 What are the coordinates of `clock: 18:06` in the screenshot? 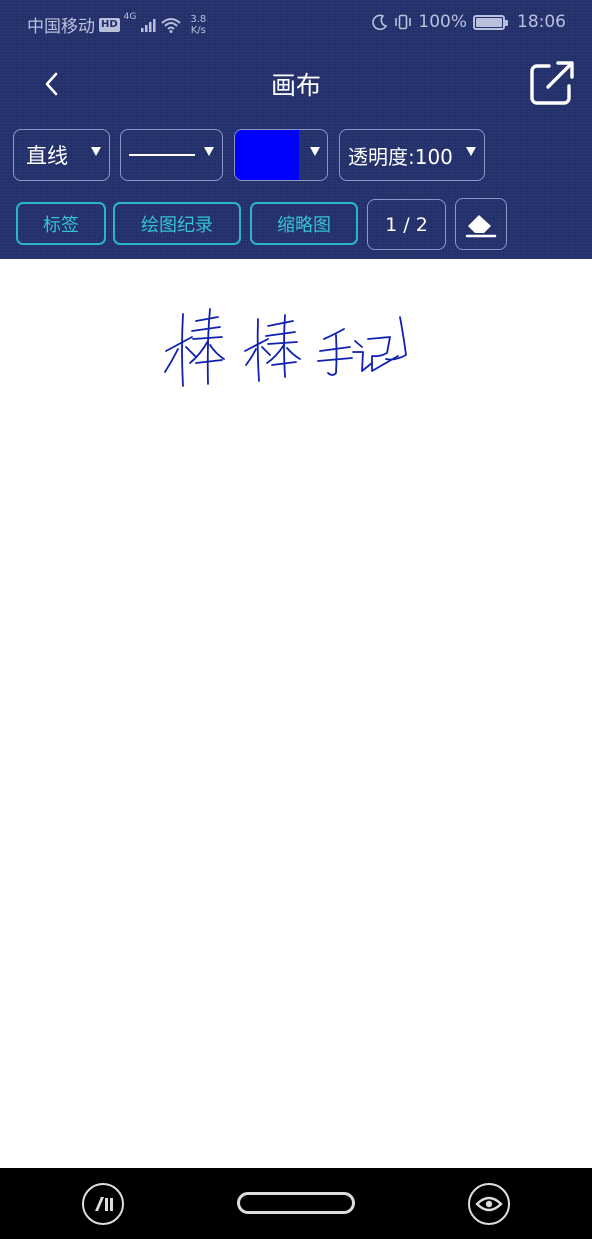 It's located at (541, 22).